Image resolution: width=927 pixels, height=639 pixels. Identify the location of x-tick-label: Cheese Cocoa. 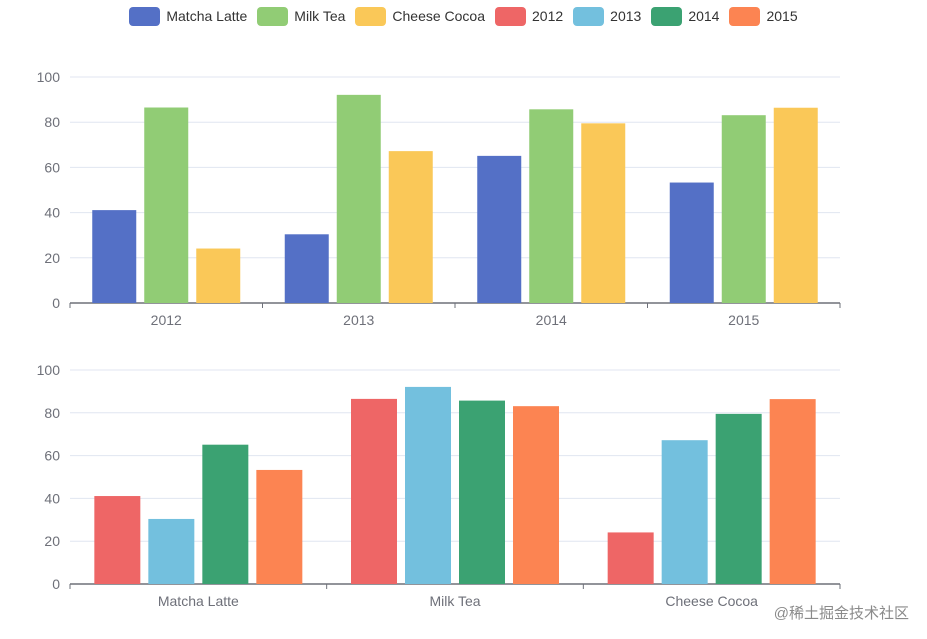
(711, 601).